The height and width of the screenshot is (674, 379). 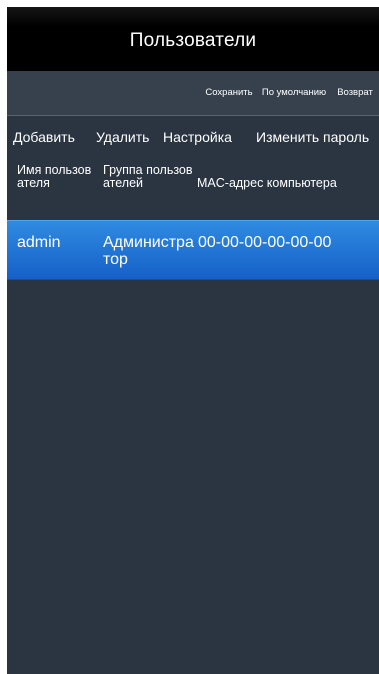 What do you see at coordinates (229, 93) in the screenshot?
I see `save-button: Сохранить` at bounding box center [229, 93].